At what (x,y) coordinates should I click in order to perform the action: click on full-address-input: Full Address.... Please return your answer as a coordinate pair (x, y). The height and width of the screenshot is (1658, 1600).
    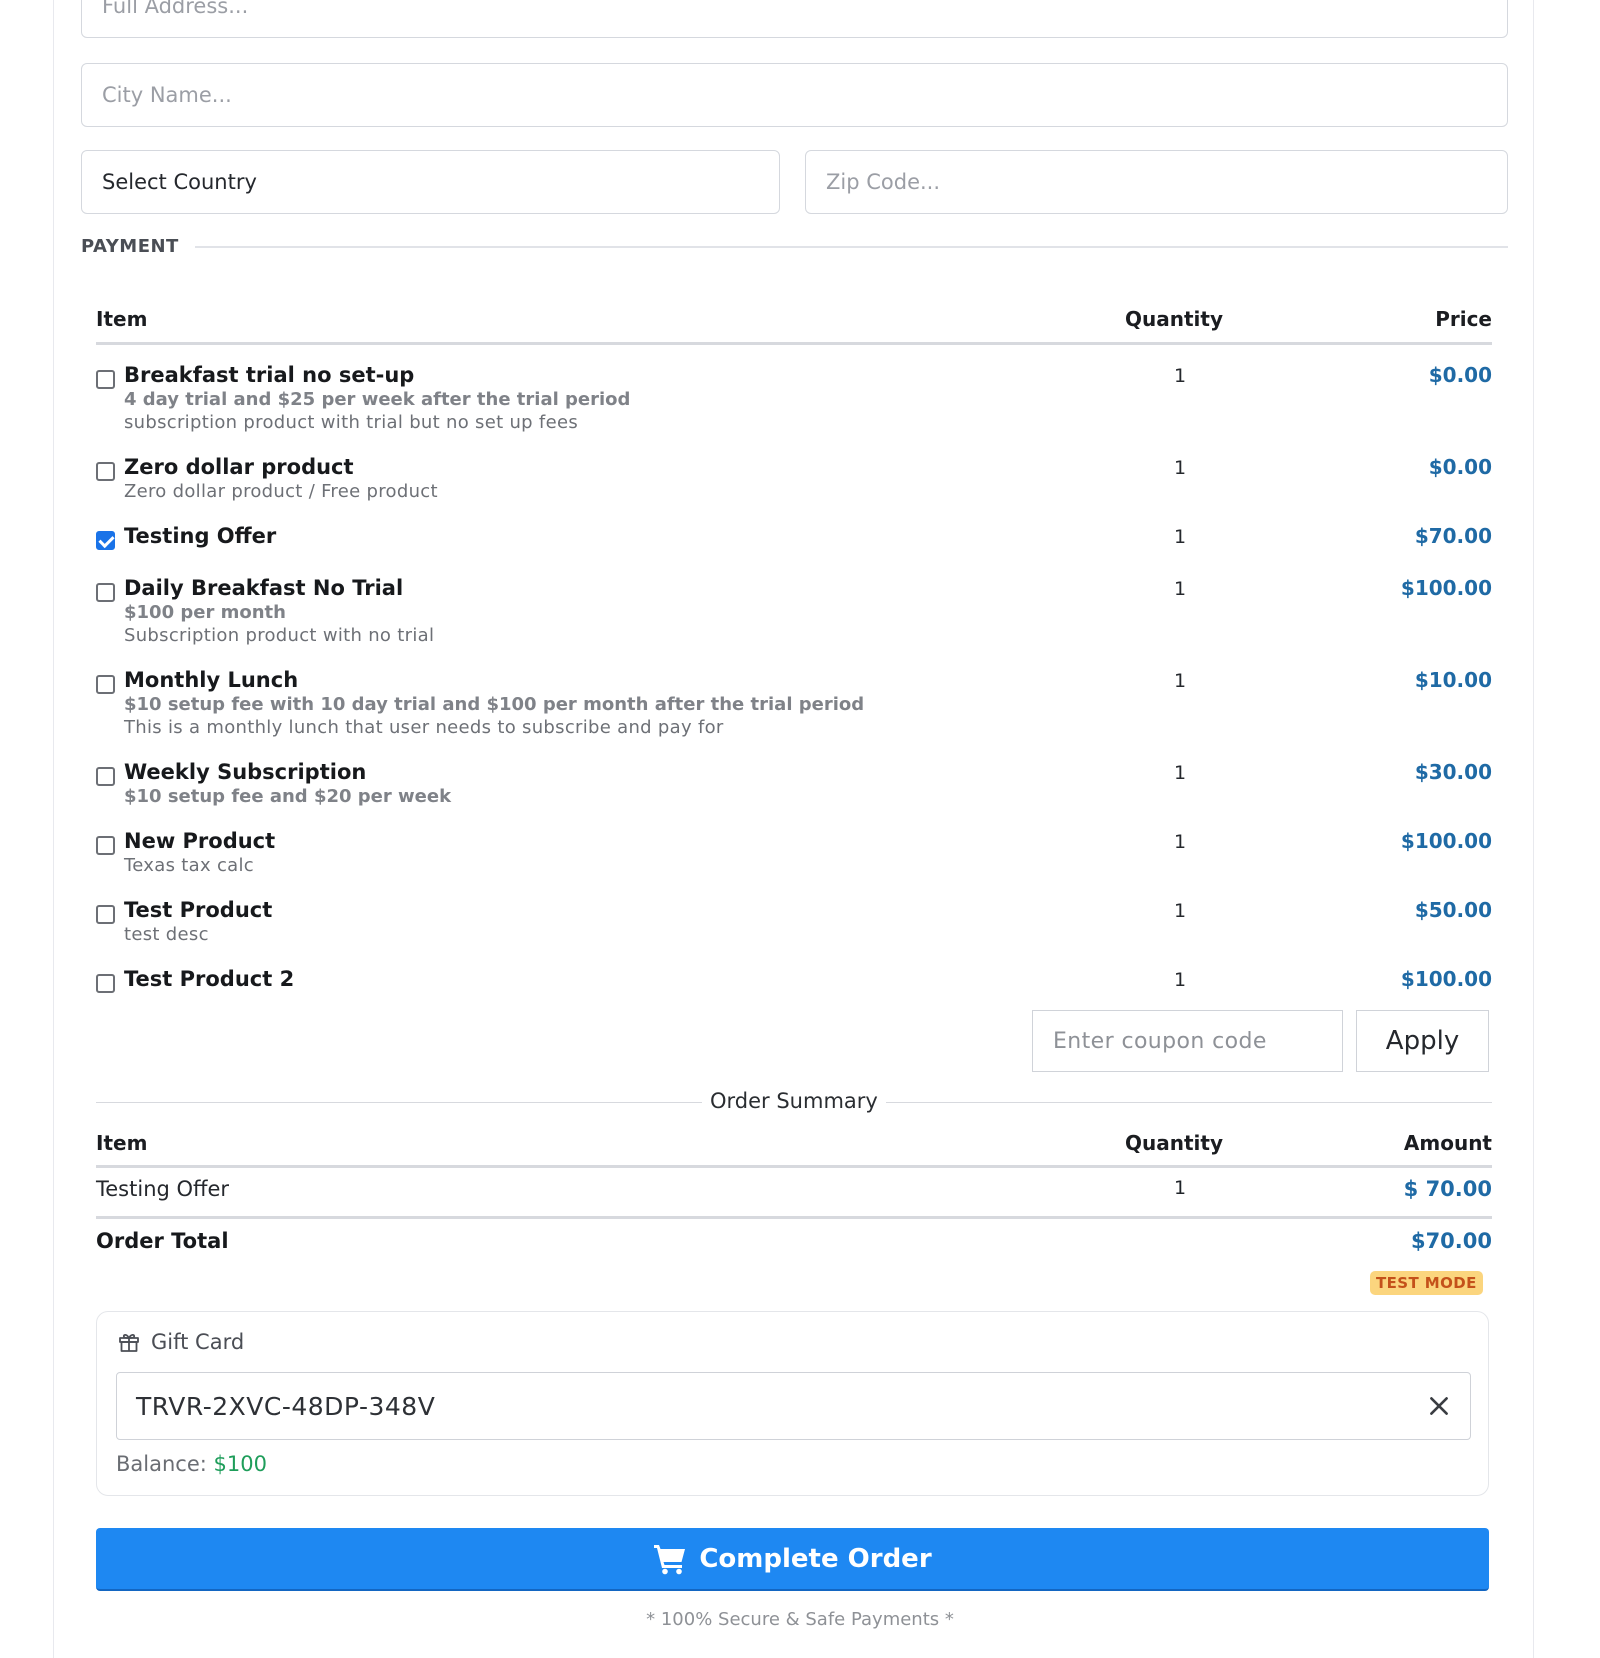
    Looking at the image, I should click on (794, 19).